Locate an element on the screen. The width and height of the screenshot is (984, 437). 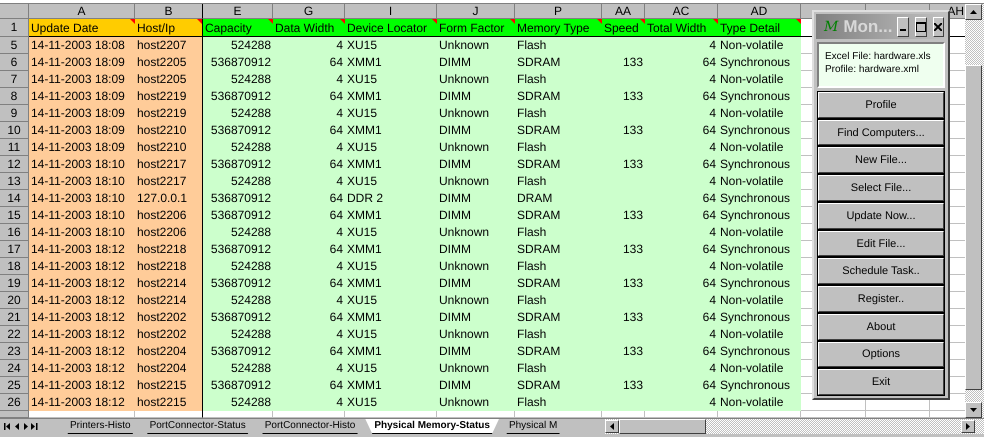
previous-sheet-icon is located at coordinates (17, 426).